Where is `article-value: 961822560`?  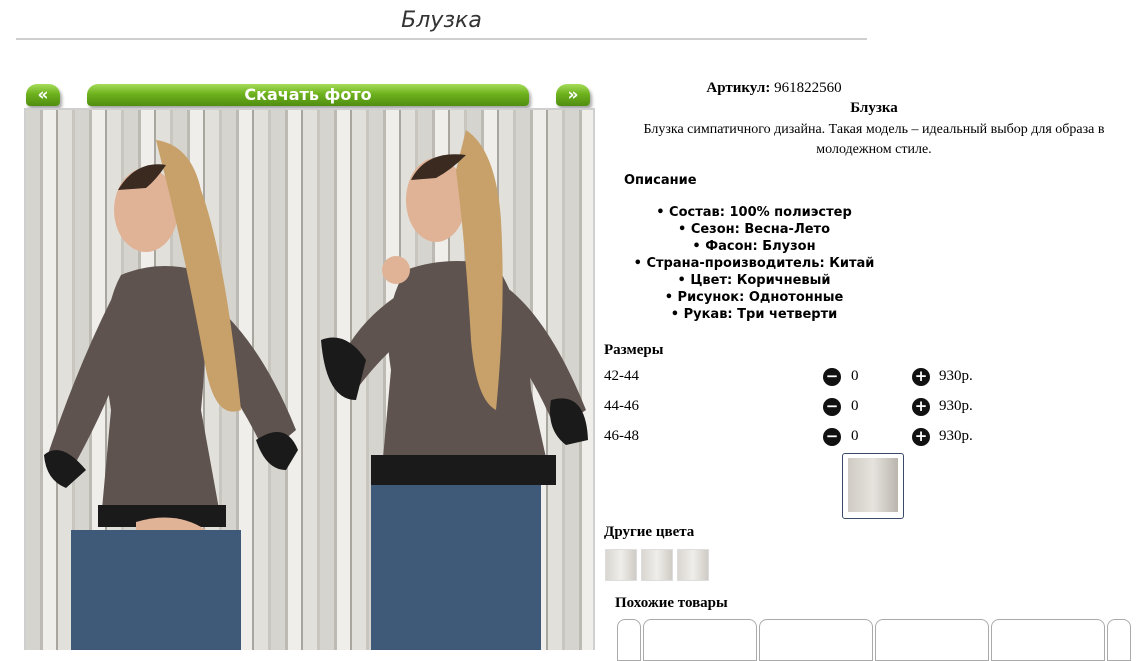 article-value: 961822560 is located at coordinates (808, 88).